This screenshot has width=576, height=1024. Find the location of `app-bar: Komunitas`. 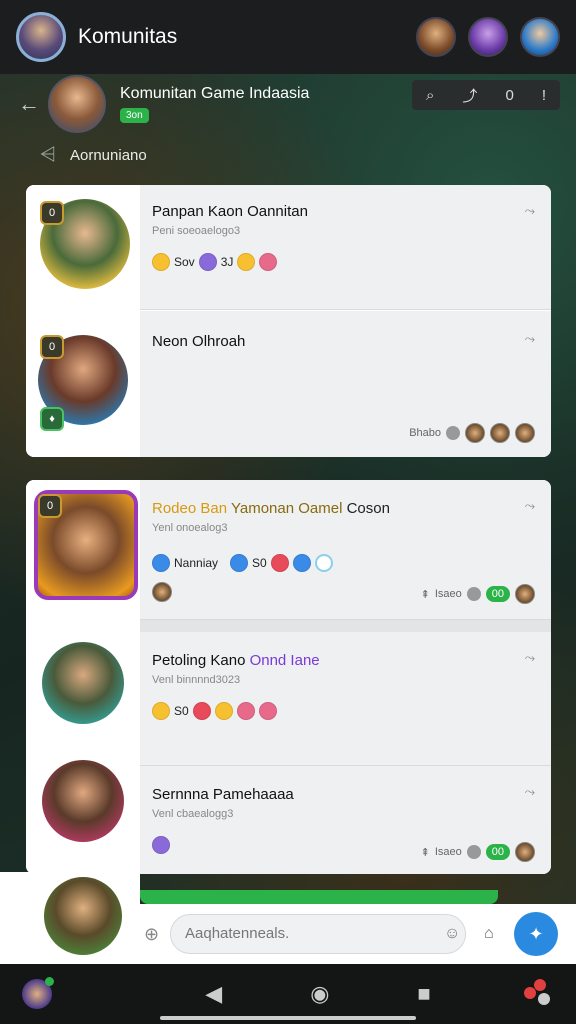

app-bar: Komunitas is located at coordinates (288, 37).